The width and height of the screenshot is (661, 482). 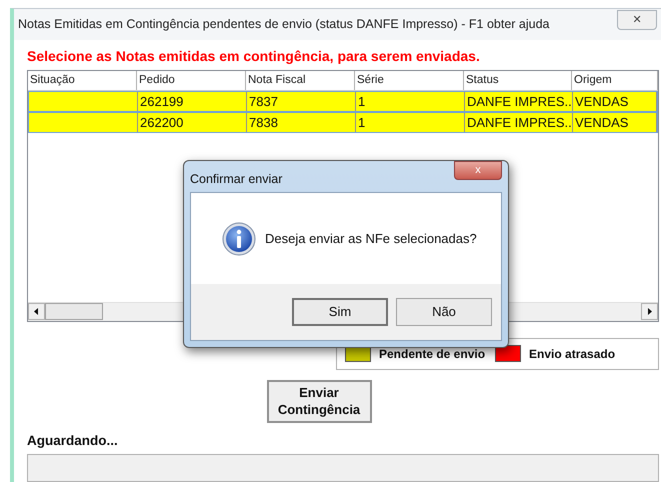 I want to click on instruction-text: Selecione as Notas emitidas em contingência, para serem enviadas., so click(x=254, y=56).